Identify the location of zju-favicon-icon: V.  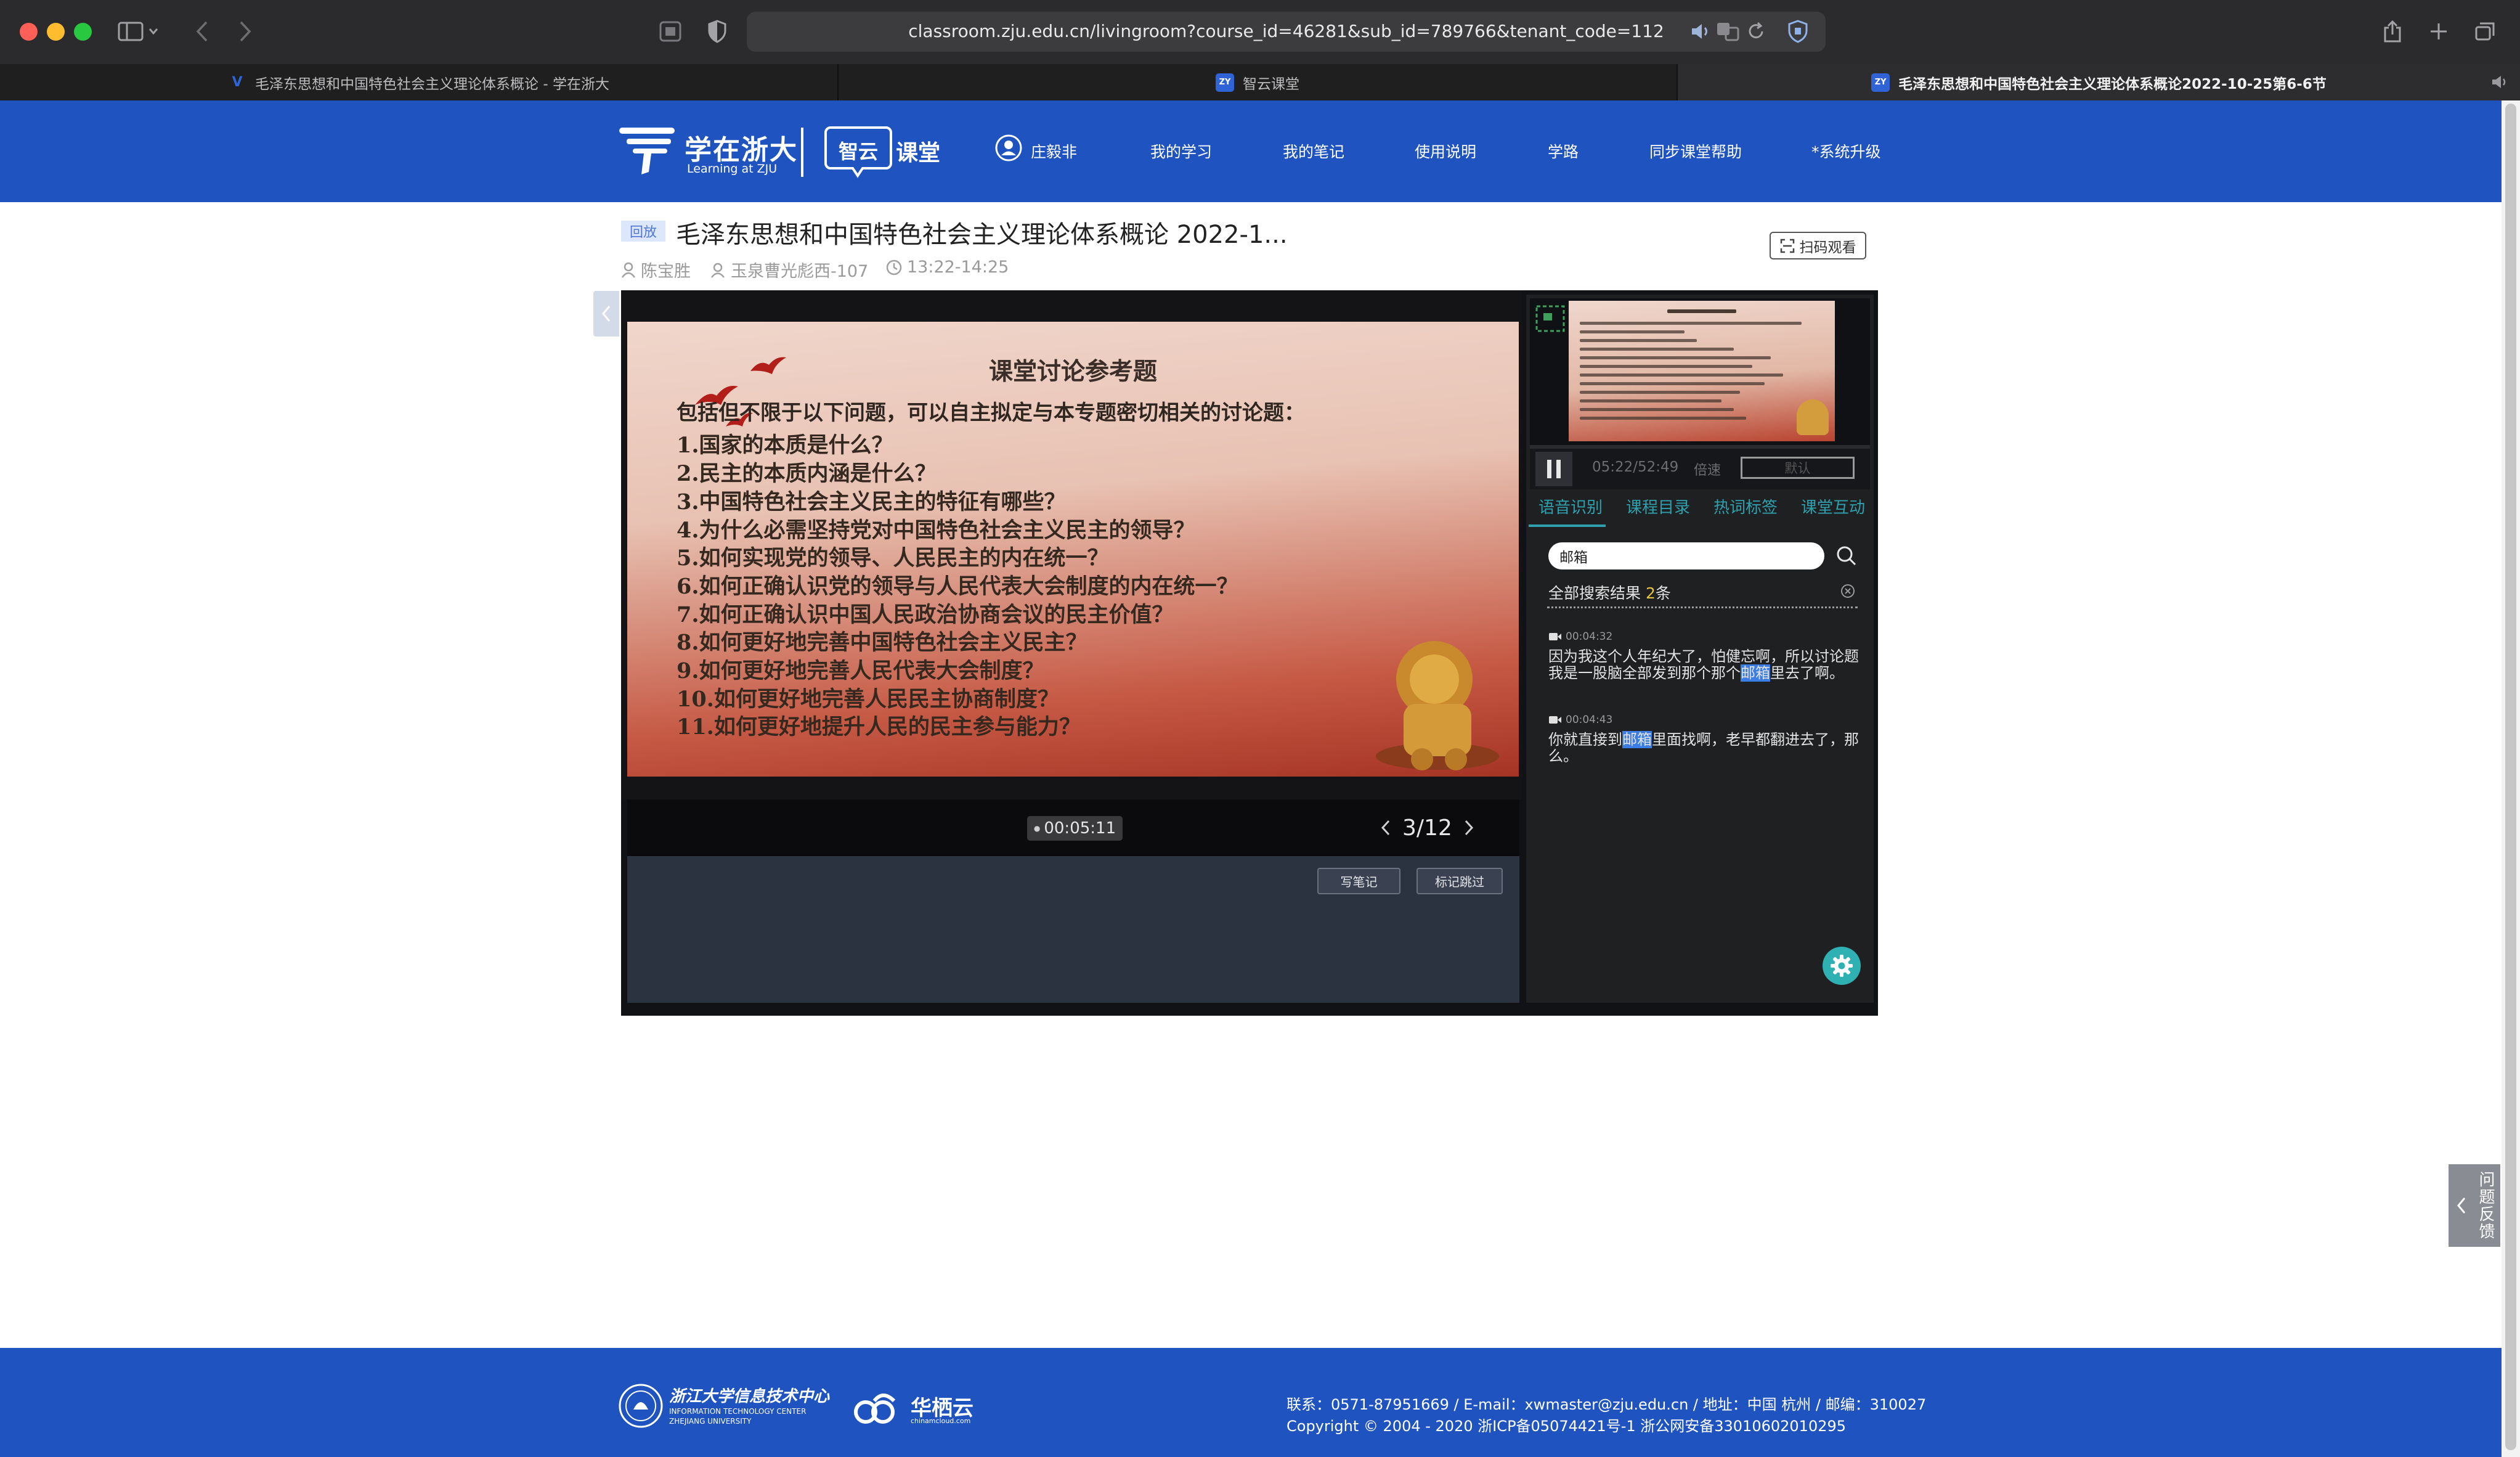
(237, 82).